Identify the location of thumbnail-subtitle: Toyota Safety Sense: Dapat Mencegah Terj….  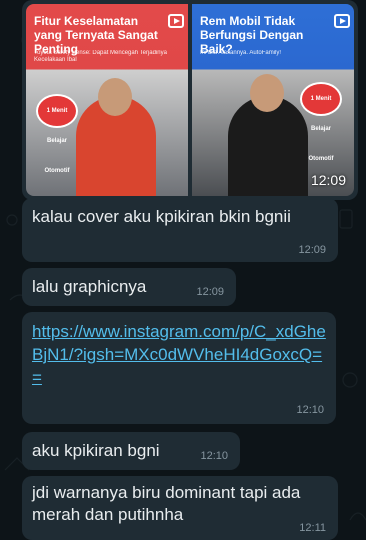
(100, 56).